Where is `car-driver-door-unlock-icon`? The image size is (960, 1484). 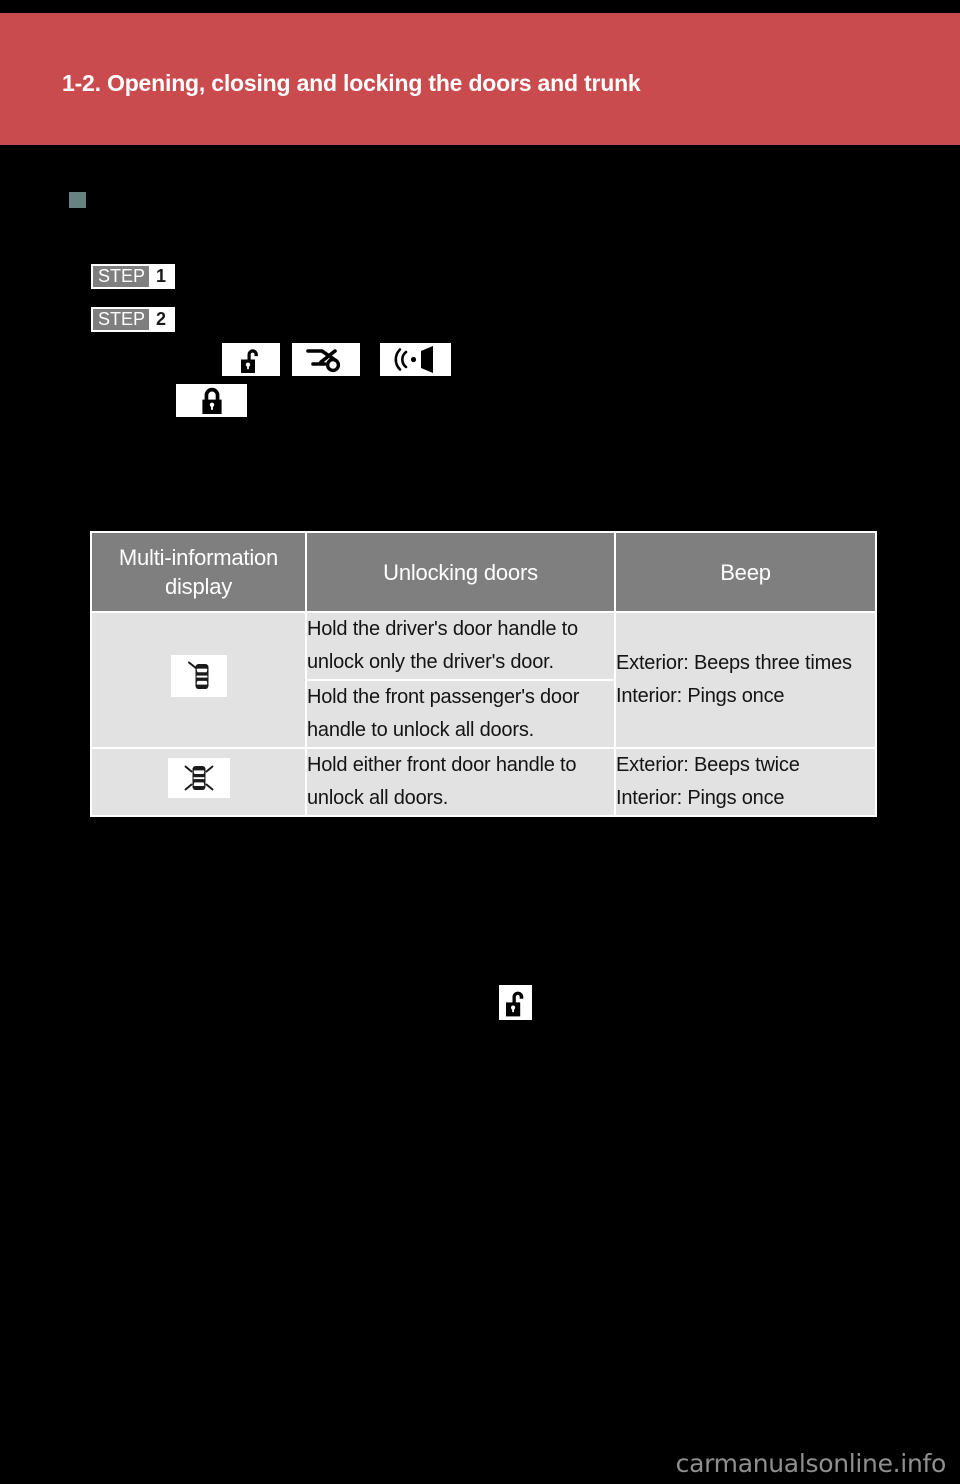 car-driver-door-unlock-icon is located at coordinates (198, 676).